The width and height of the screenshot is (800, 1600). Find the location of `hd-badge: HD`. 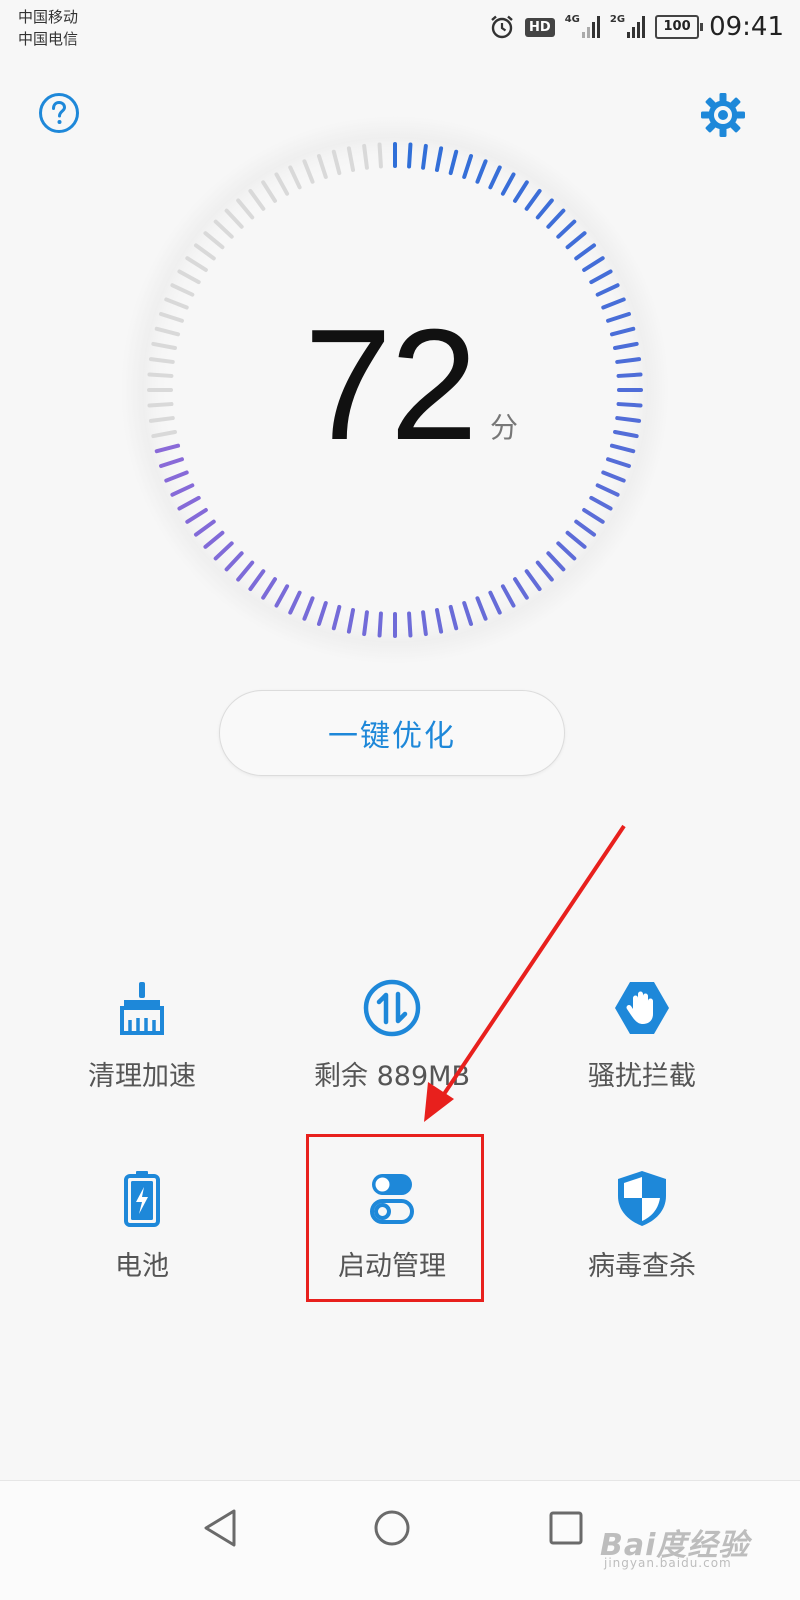

hd-badge: HD is located at coordinates (540, 27).